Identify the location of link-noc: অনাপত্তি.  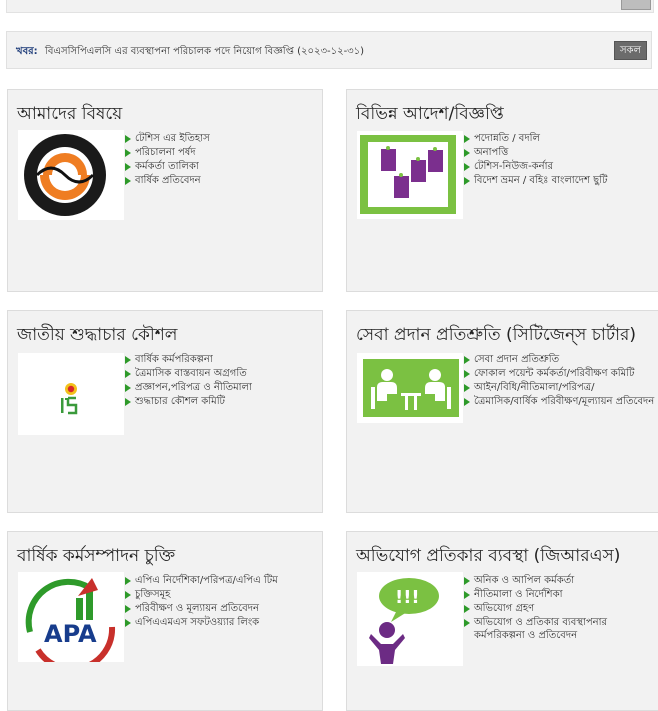
(560, 152).